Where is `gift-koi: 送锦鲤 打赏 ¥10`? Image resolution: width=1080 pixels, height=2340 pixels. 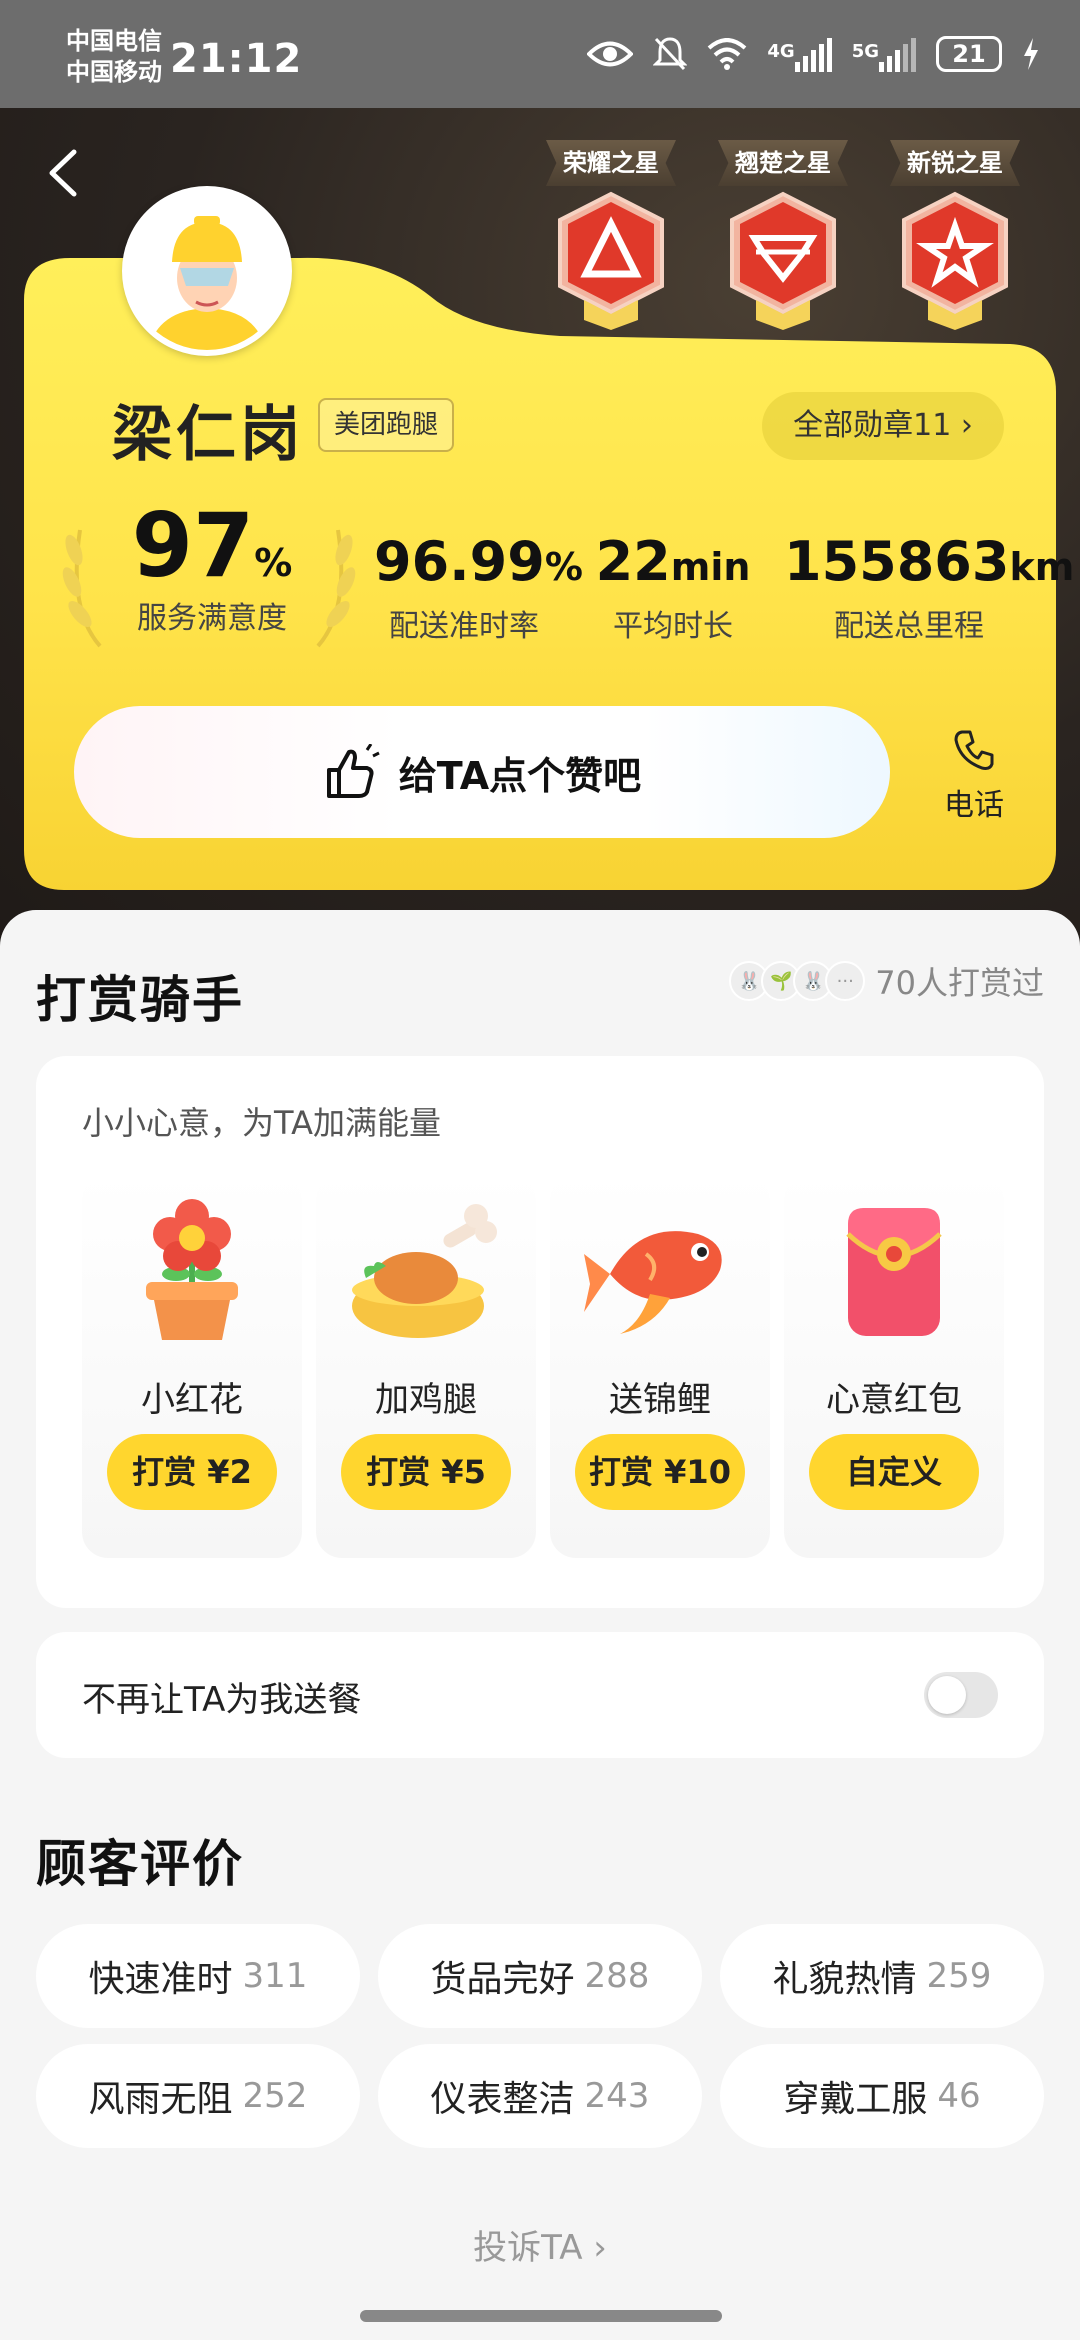 gift-koi: 送锦鲤 打赏 ¥10 is located at coordinates (660, 1366).